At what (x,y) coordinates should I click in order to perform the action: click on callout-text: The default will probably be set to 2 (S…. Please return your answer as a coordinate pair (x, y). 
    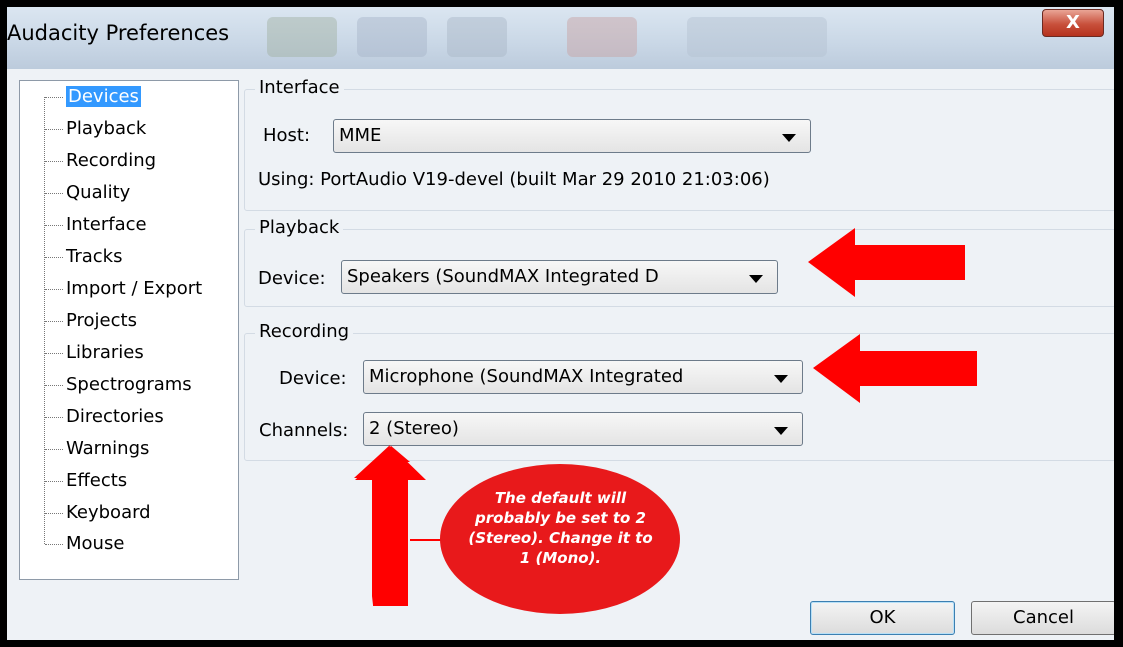
    Looking at the image, I should click on (560, 528).